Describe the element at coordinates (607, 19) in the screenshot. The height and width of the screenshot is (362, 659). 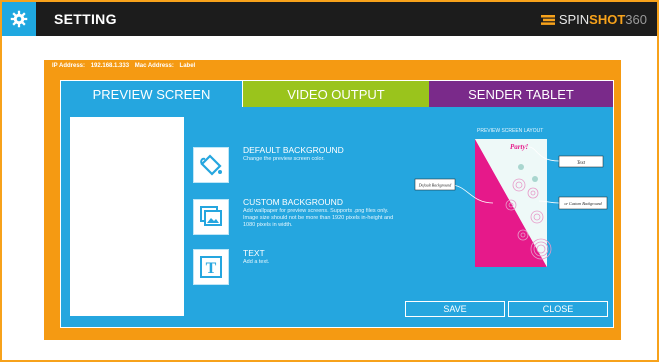
I see `brand-part-shot: SHOT` at that location.